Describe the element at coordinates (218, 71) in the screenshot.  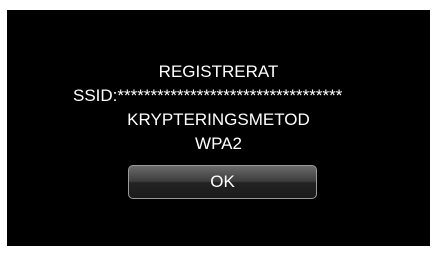
I see `status-text: REGISTRERAT` at that location.